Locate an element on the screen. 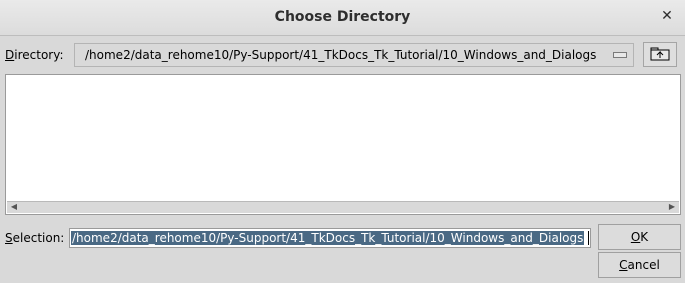  cancel-label: ancel is located at coordinates (643, 265).